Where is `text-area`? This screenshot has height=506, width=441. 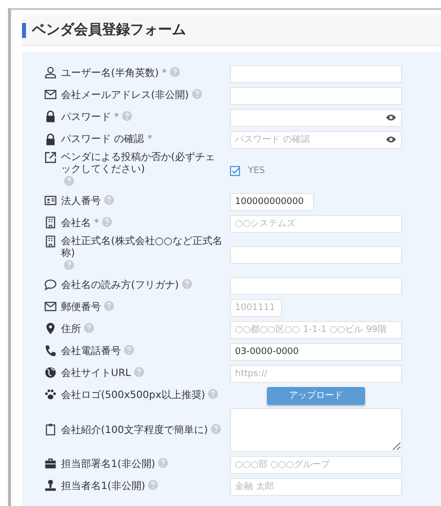
text-area is located at coordinates (316, 430).